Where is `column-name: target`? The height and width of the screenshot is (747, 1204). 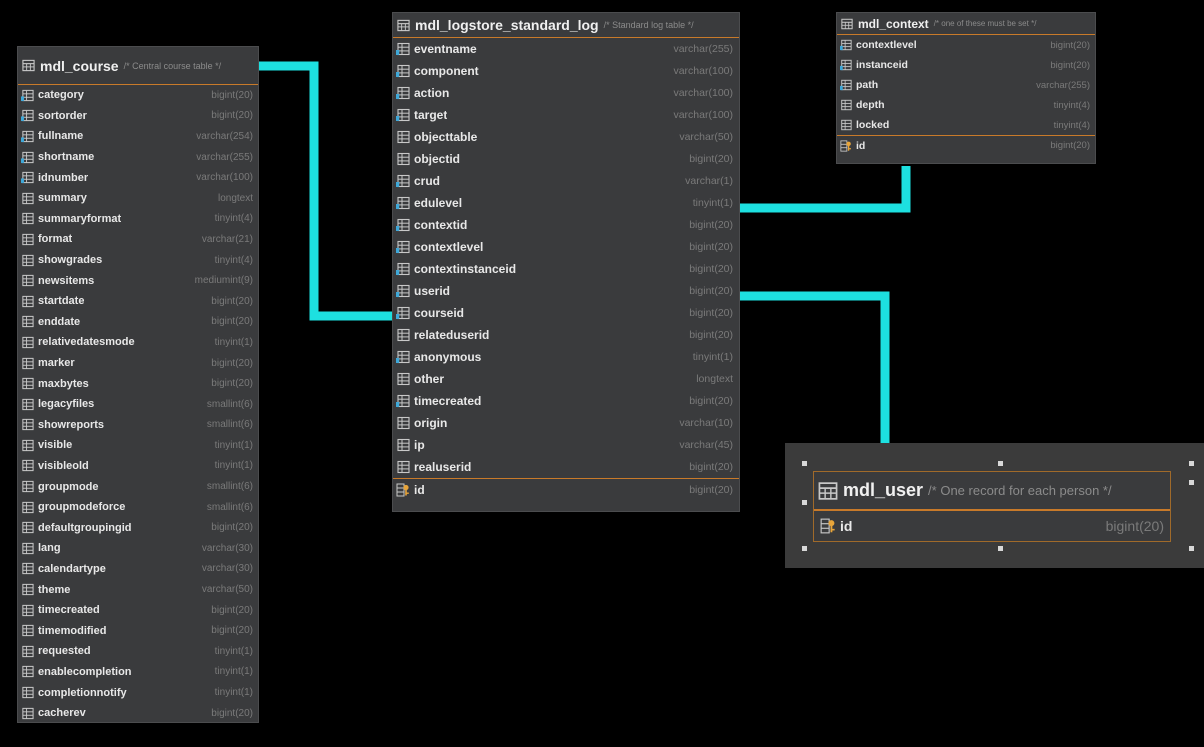 column-name: target is located at coordinates (431, 115).